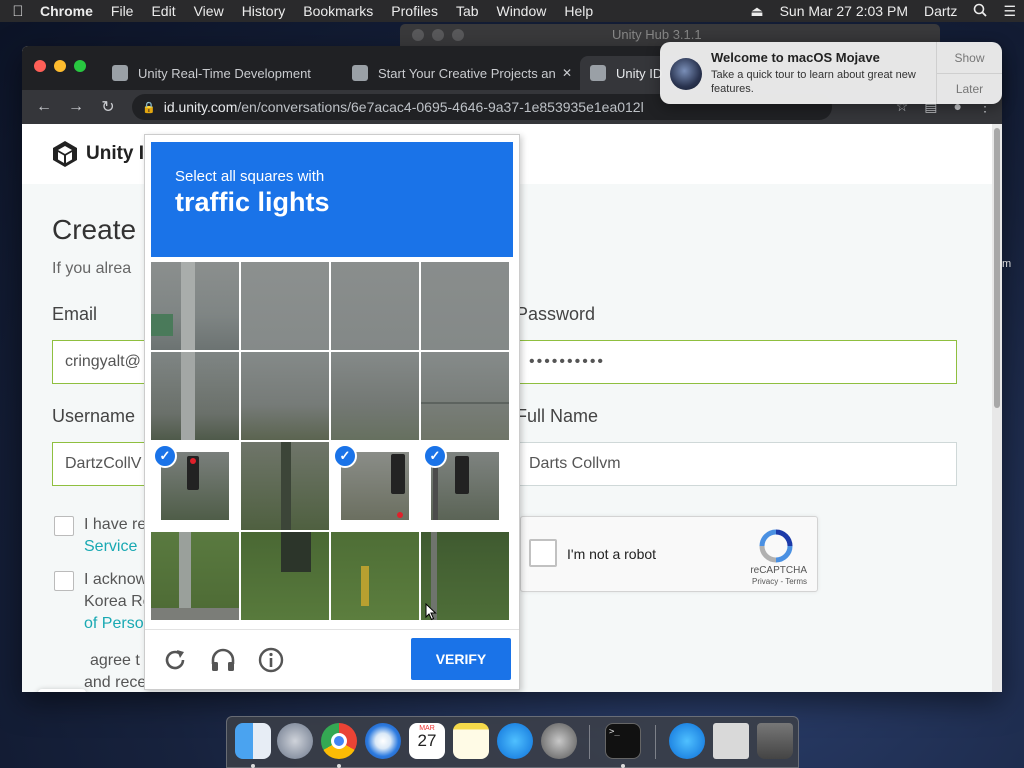 The width and height of the screenshot is (1024, 768). Describe the element at coordinates (686, 74) in the screenshot. I see `mojave-app-icon` at that location.